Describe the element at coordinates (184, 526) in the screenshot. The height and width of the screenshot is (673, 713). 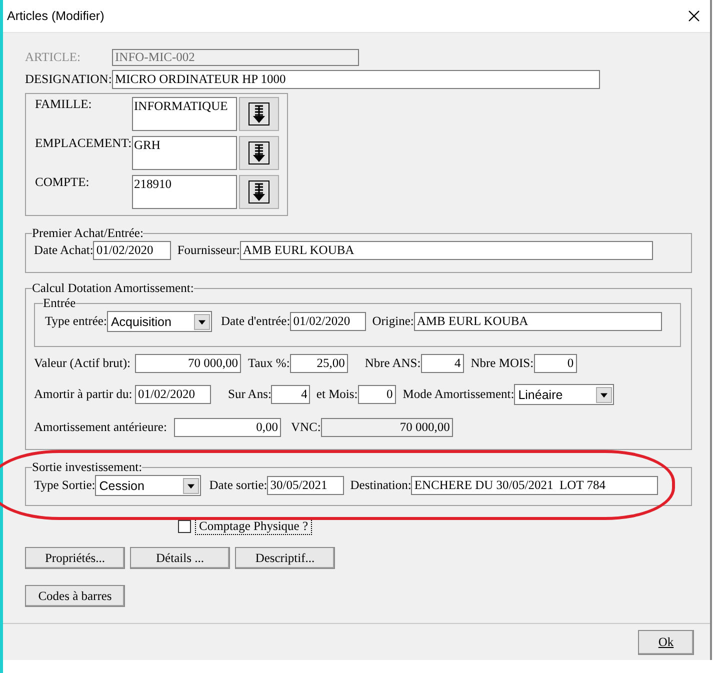
I see `checkbox` at that location.